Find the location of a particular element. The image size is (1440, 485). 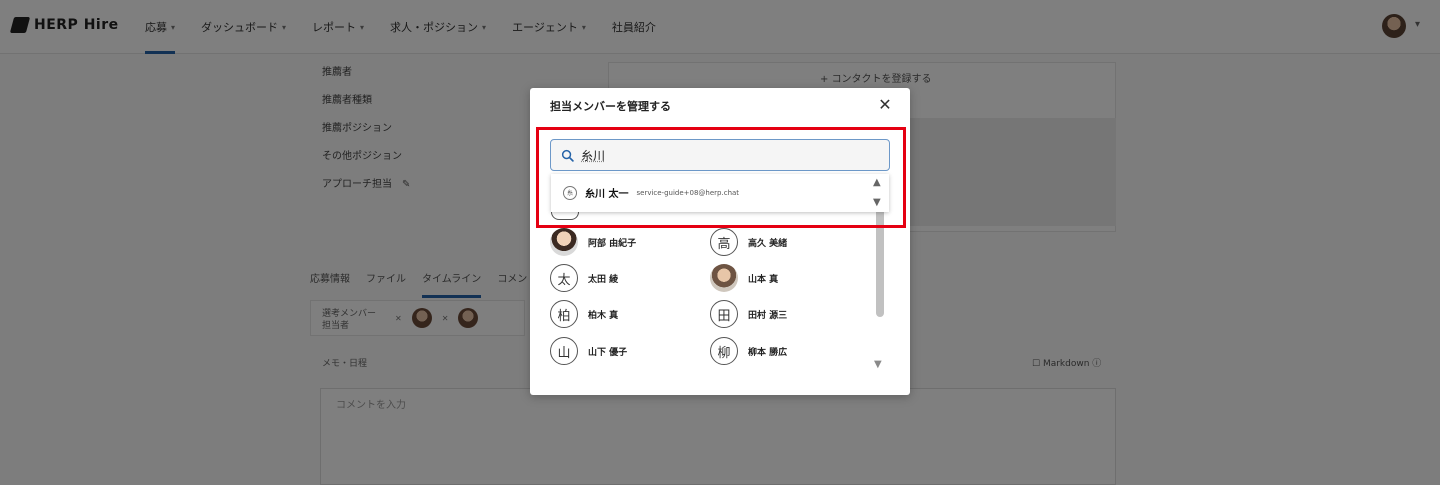

member-item: 高 高久 美緒 is located at coordinates (748, 242).